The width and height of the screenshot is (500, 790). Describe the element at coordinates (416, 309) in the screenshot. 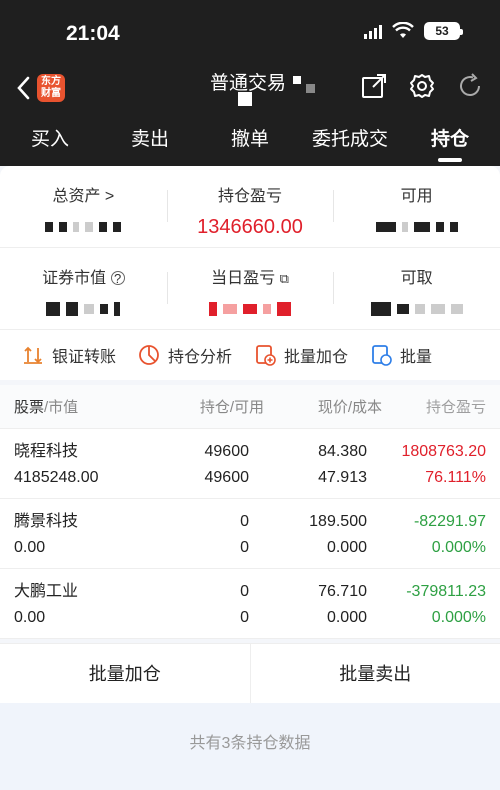

I see `withdrawable-masked` at that location.